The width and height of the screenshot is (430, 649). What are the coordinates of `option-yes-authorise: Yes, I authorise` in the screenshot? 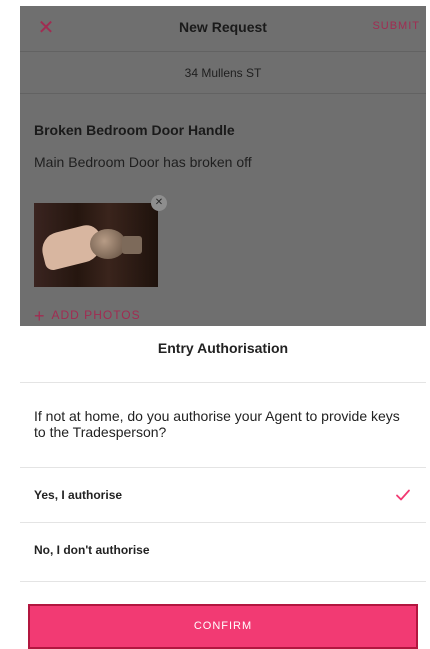 It's located at (223, 496).